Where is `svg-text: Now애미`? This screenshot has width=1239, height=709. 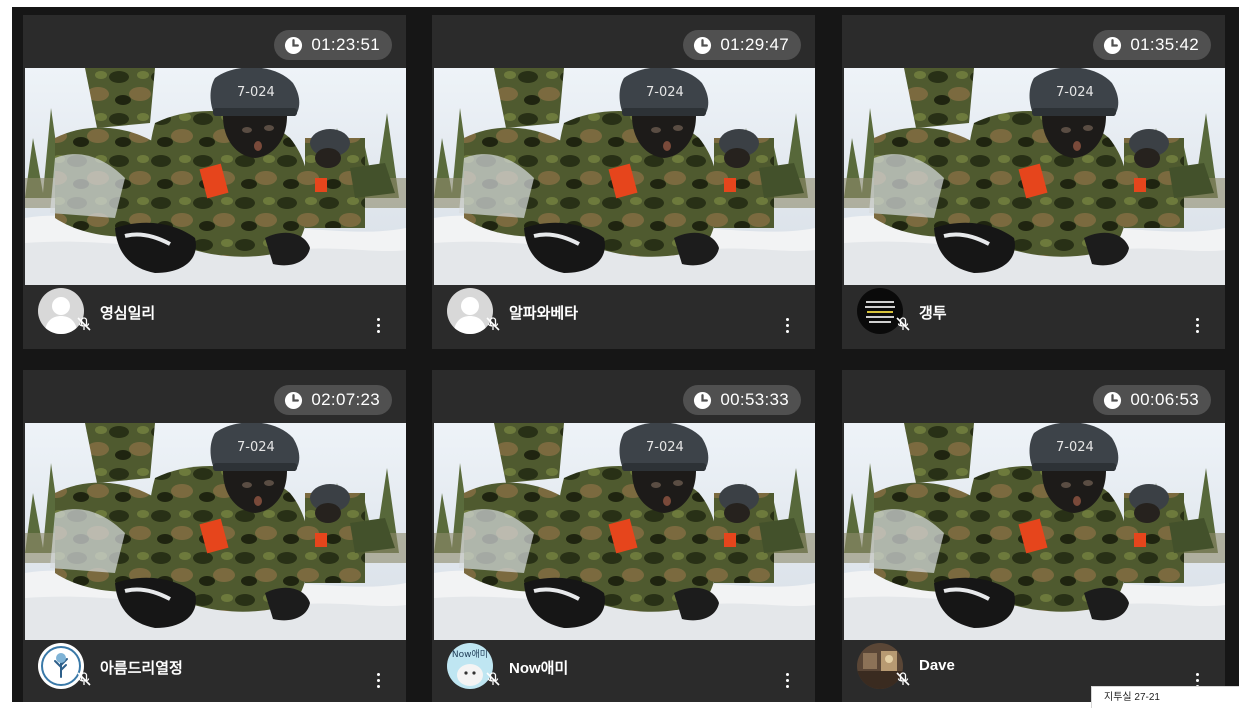
svg-text: Now애미 is located at coordinates (470, 654).